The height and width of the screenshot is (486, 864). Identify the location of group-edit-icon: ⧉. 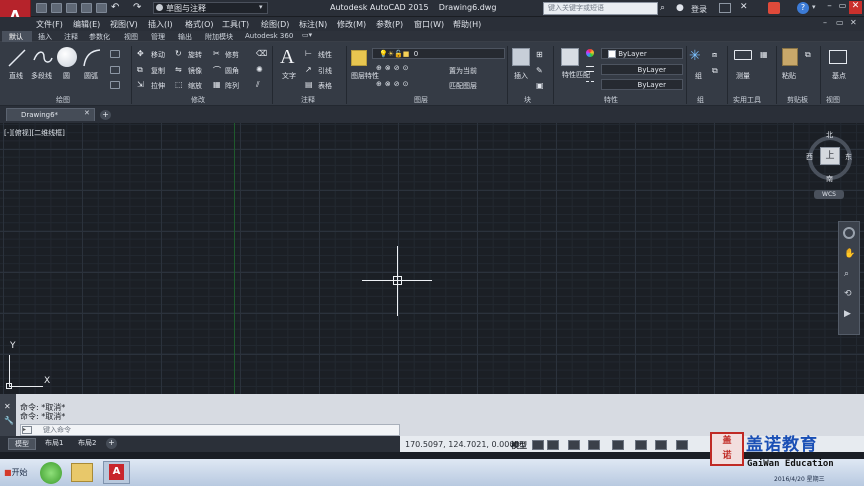
(715, 71).